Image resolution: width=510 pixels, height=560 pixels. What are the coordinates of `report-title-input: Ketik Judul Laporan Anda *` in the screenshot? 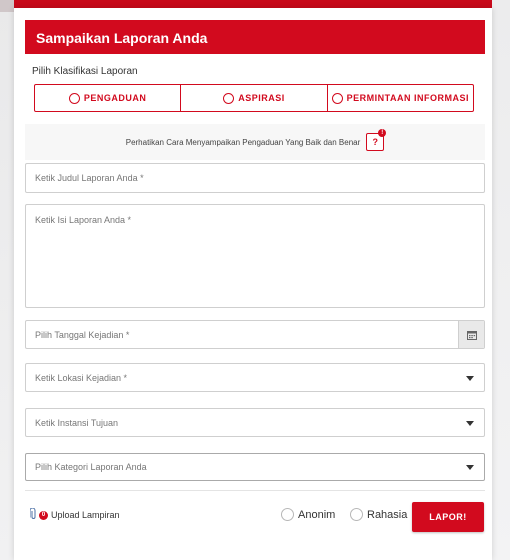 It's located at (255, 178).